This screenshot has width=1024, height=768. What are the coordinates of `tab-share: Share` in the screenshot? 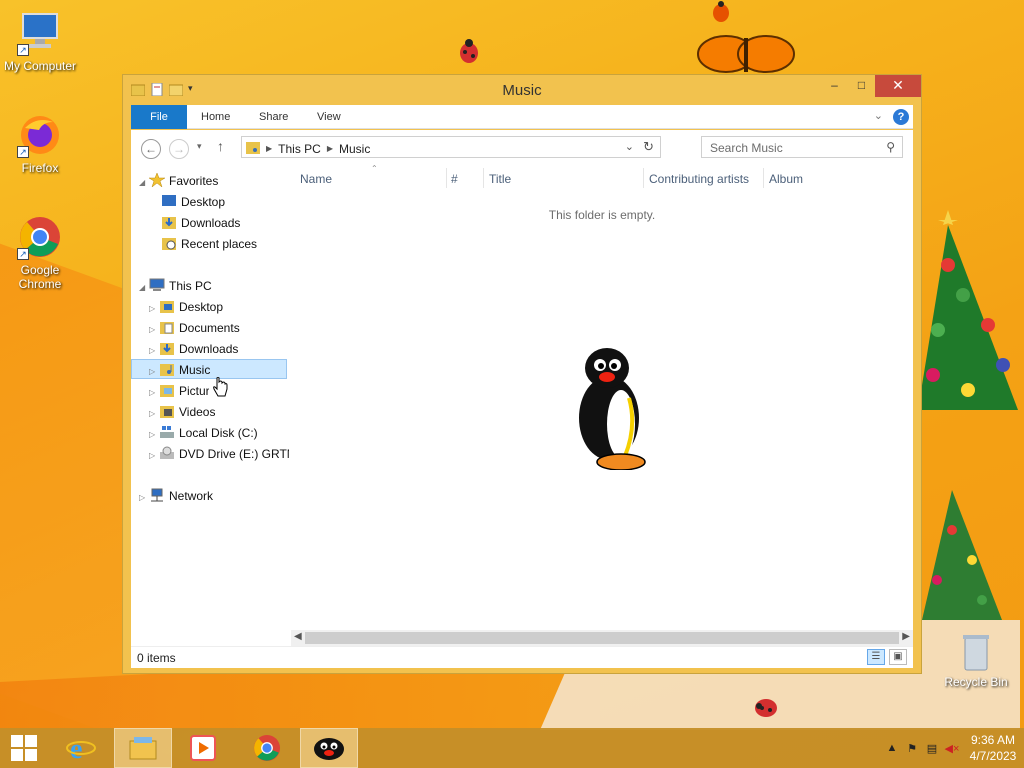 It's located at (273, 117).